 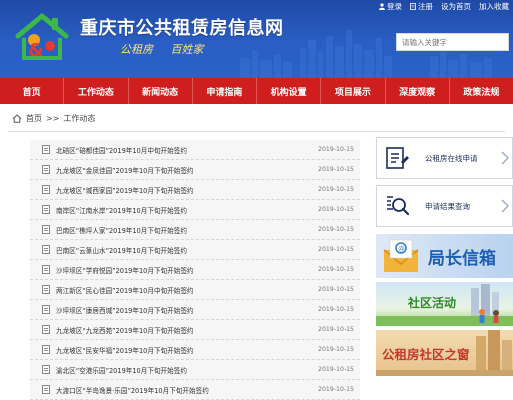 I want to click on list-item: 九龙坡区“九龙西苑”2019年10月下旬开始签约 2019-10-15, so click(x=195, y=330).